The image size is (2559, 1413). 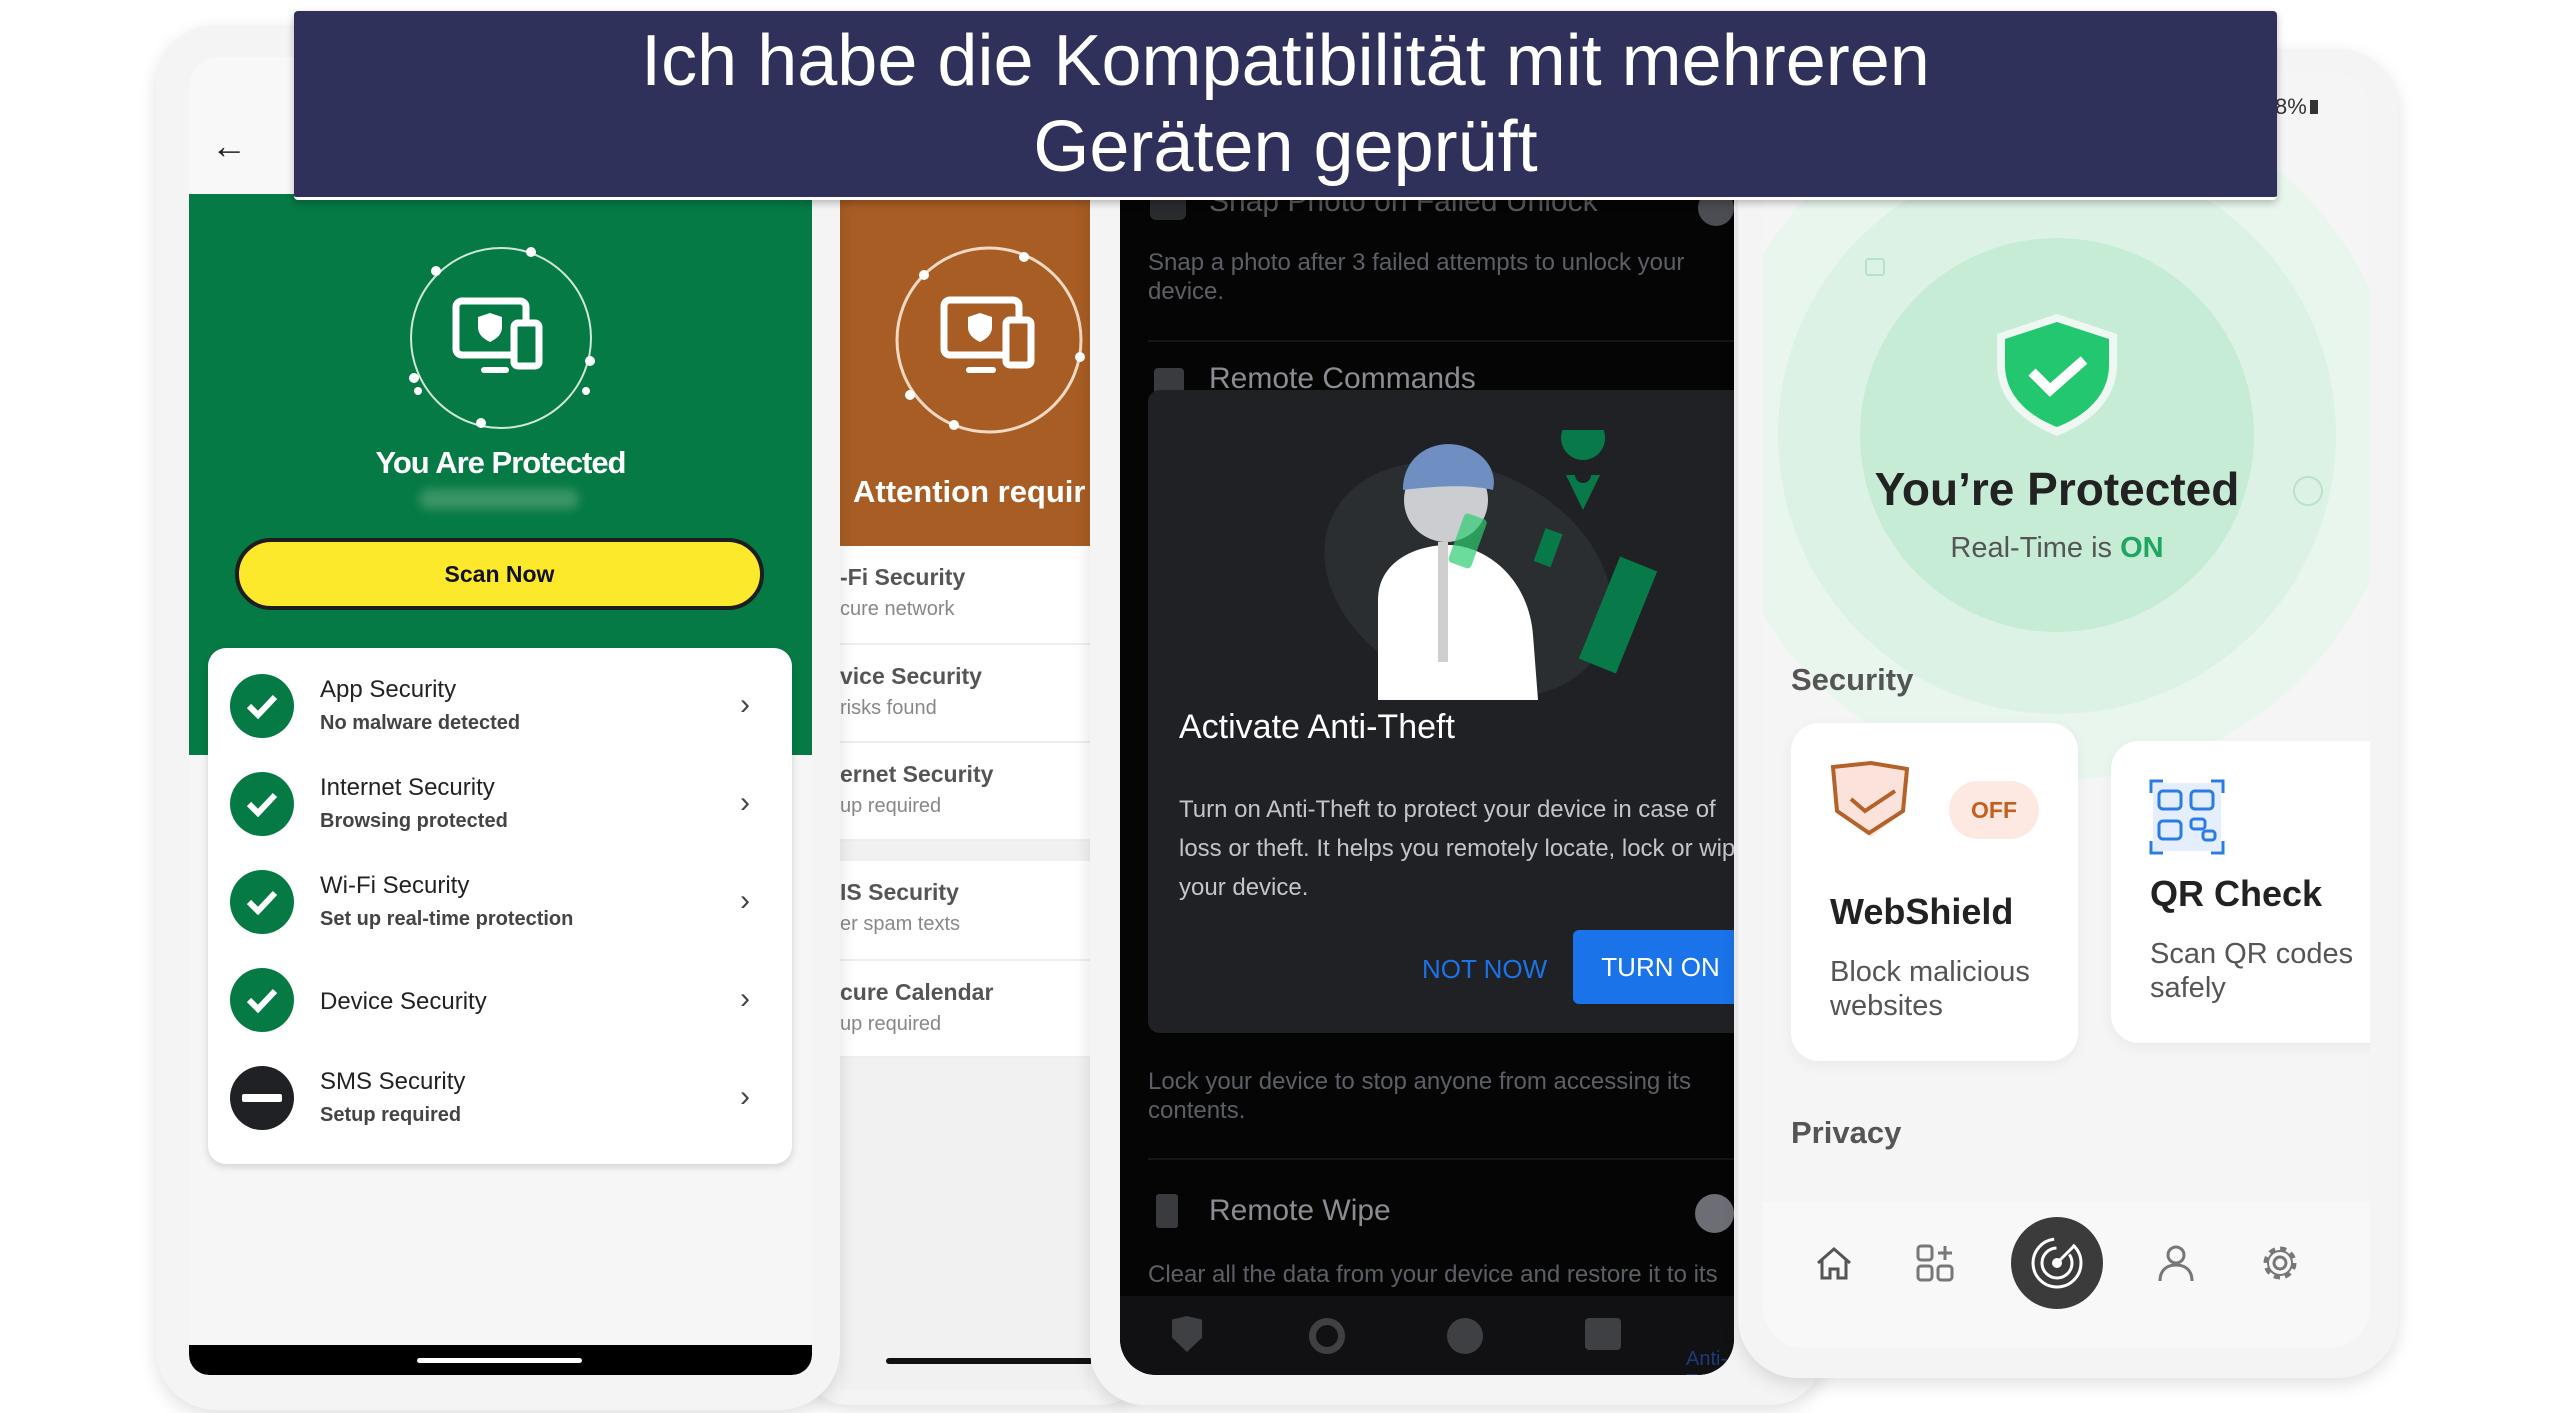 What do you see at coordinates (262, 1098) in the screenshot?
I see `minus-circle-icon` at bounding box center [262, 1098].